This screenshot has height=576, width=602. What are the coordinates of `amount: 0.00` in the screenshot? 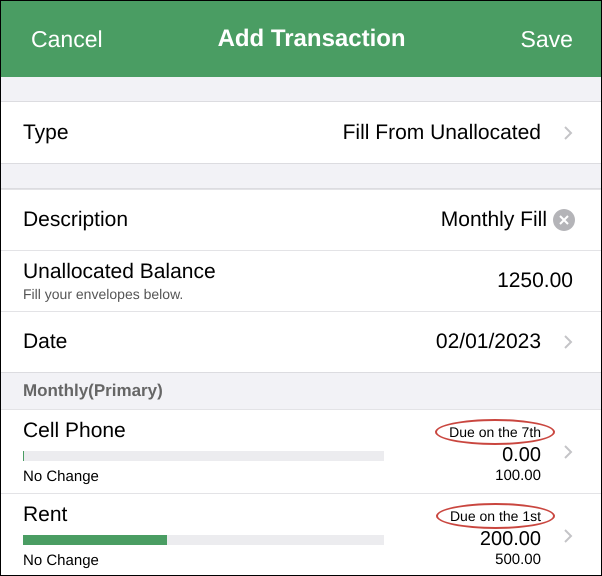 It's located at (521, 455).